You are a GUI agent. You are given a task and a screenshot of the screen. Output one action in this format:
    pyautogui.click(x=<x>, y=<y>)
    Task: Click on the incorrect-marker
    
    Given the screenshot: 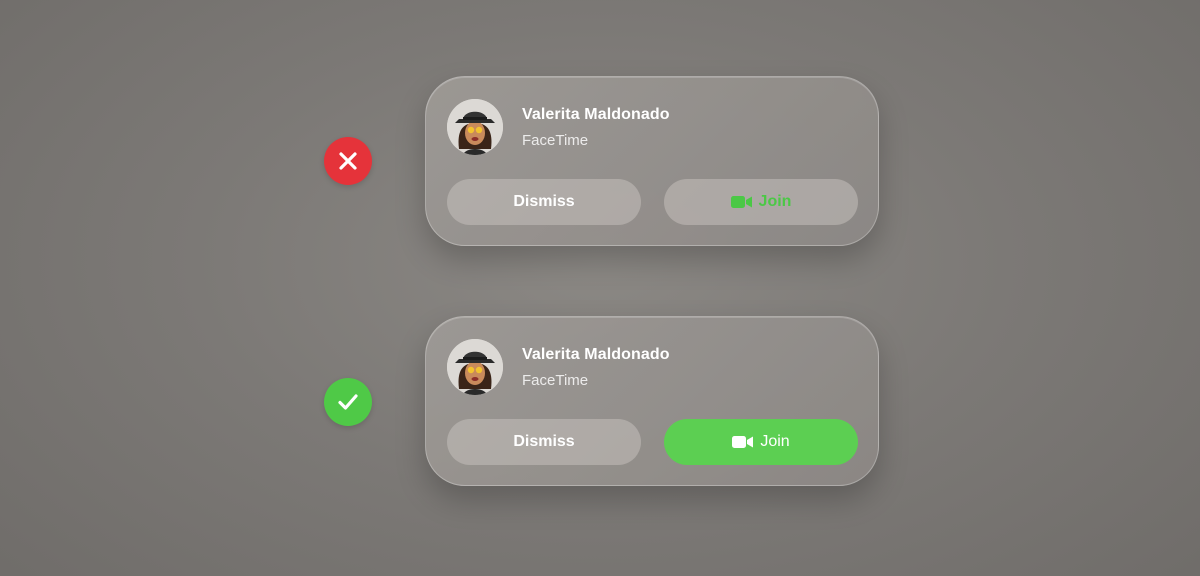 What is the action you would take?
    pyautogui.click(x=348, y=161)
    